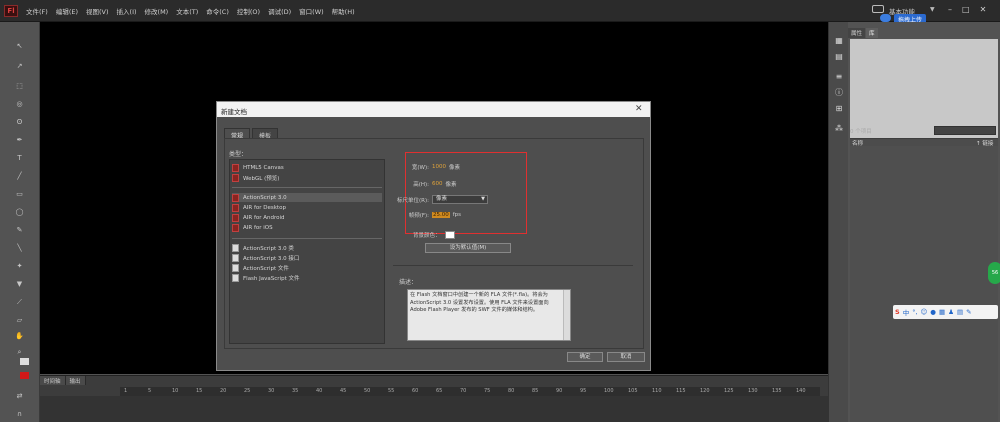 The image size is (1000, 422). I want to click on floating-badge: 56, so click(994, 273).